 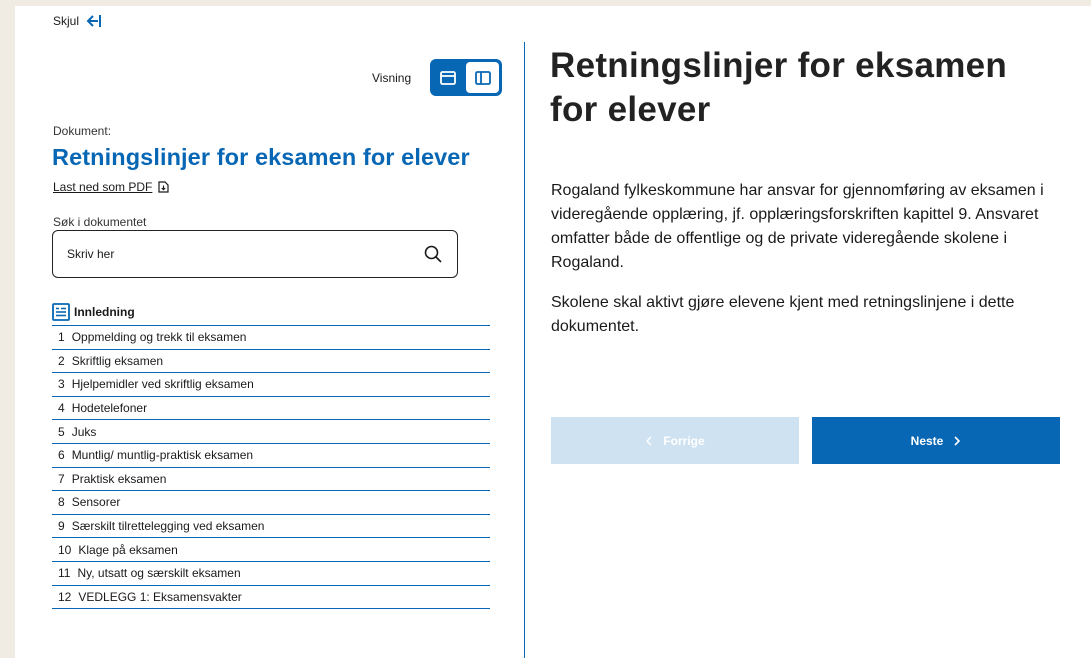 What do you see at coordinates (61, 384) in the screenshot?
I see `toc-item-number: 3` at bounding box center [61, 384].